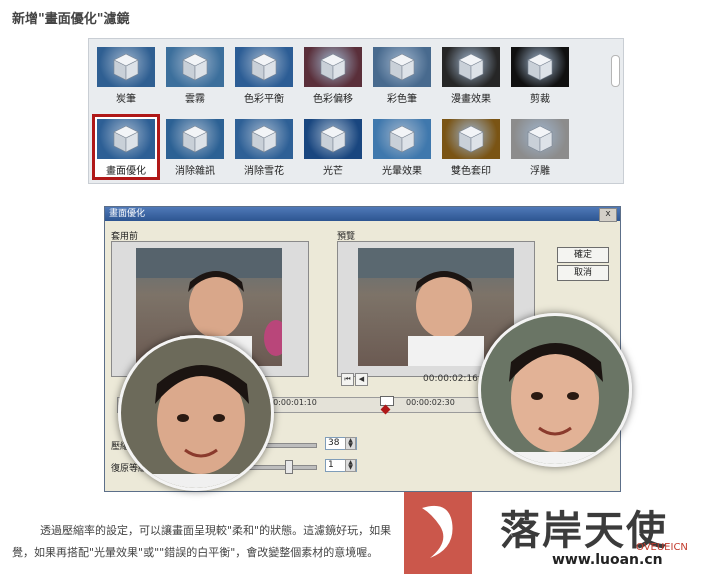  I want to click on effect-label: 色彩偏移, so click(333, 99).